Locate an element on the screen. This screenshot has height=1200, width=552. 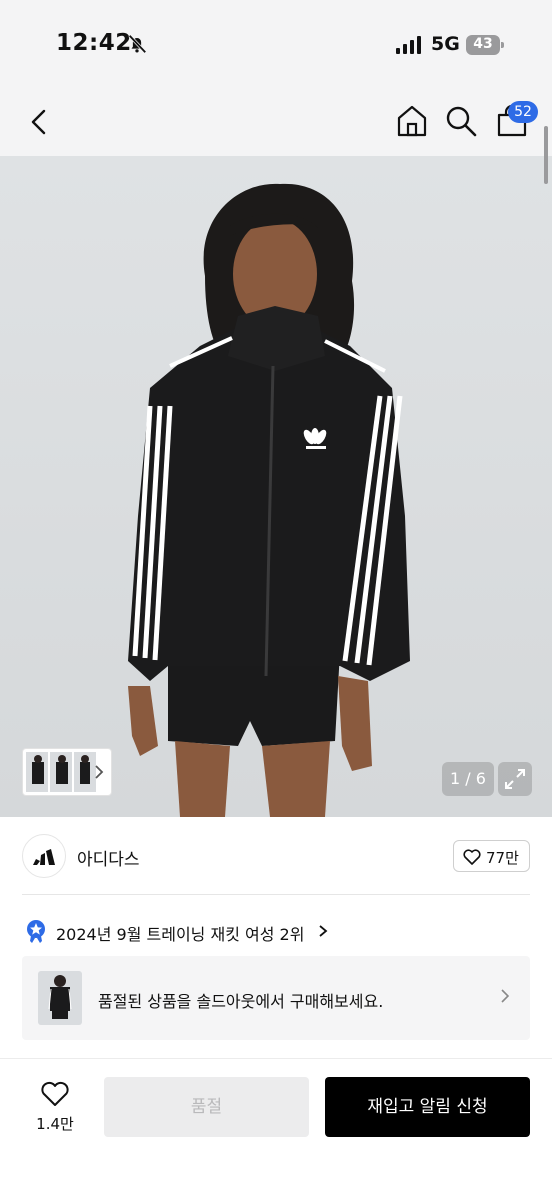
scrollbar is located at coordinates (546, 155).